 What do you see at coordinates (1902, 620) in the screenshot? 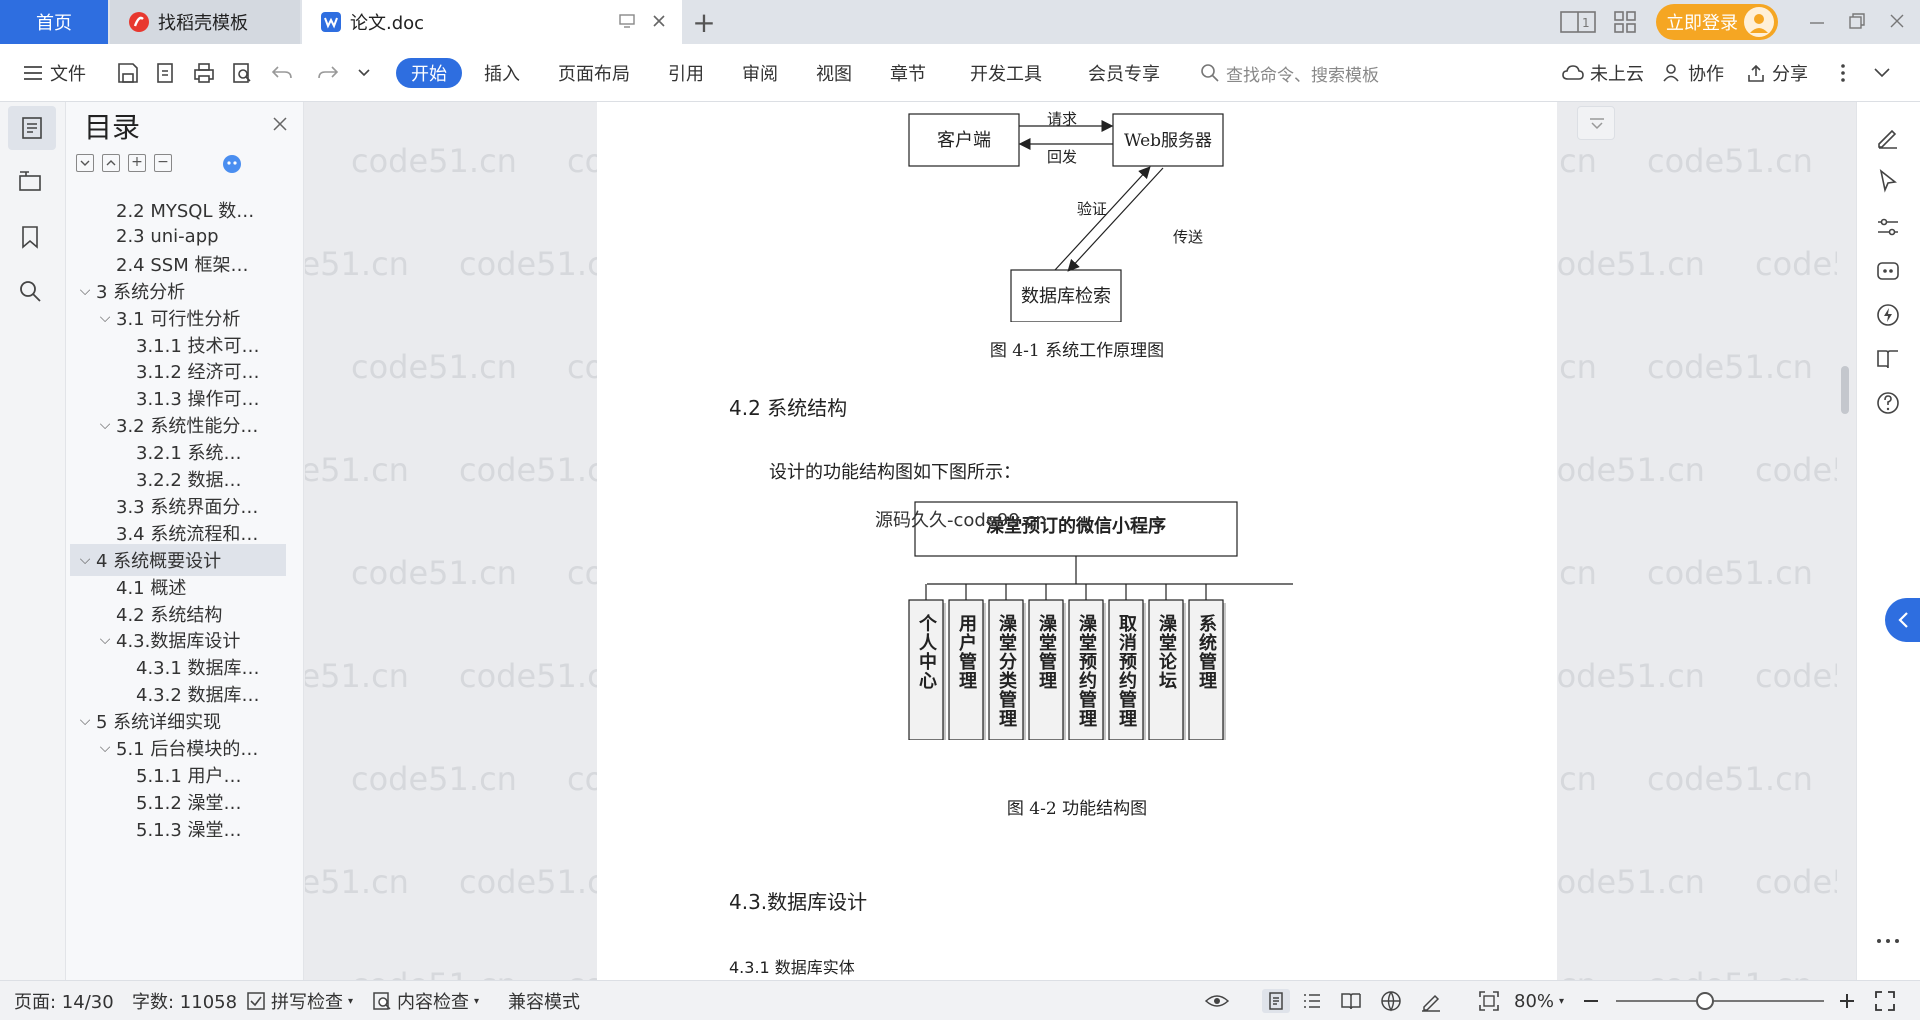
I see `expand-side-panel-button` at bounding box center [1902, 620].